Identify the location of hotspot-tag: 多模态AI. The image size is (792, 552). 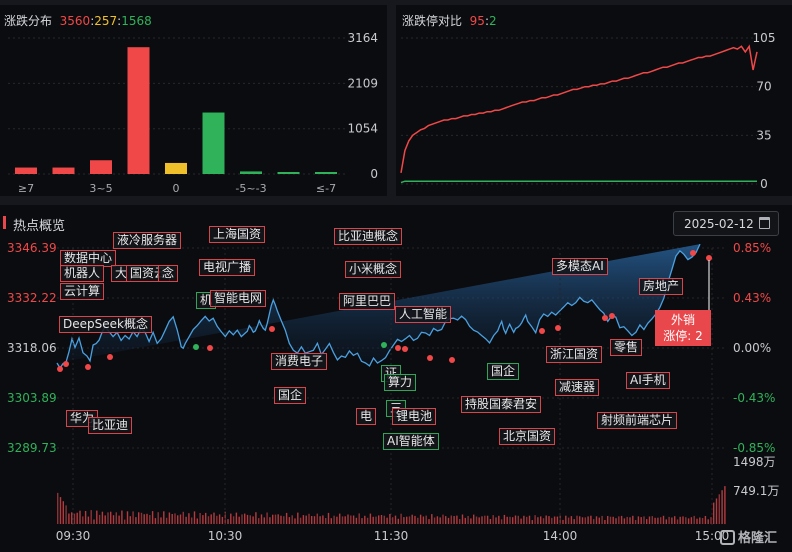
(580, 266).